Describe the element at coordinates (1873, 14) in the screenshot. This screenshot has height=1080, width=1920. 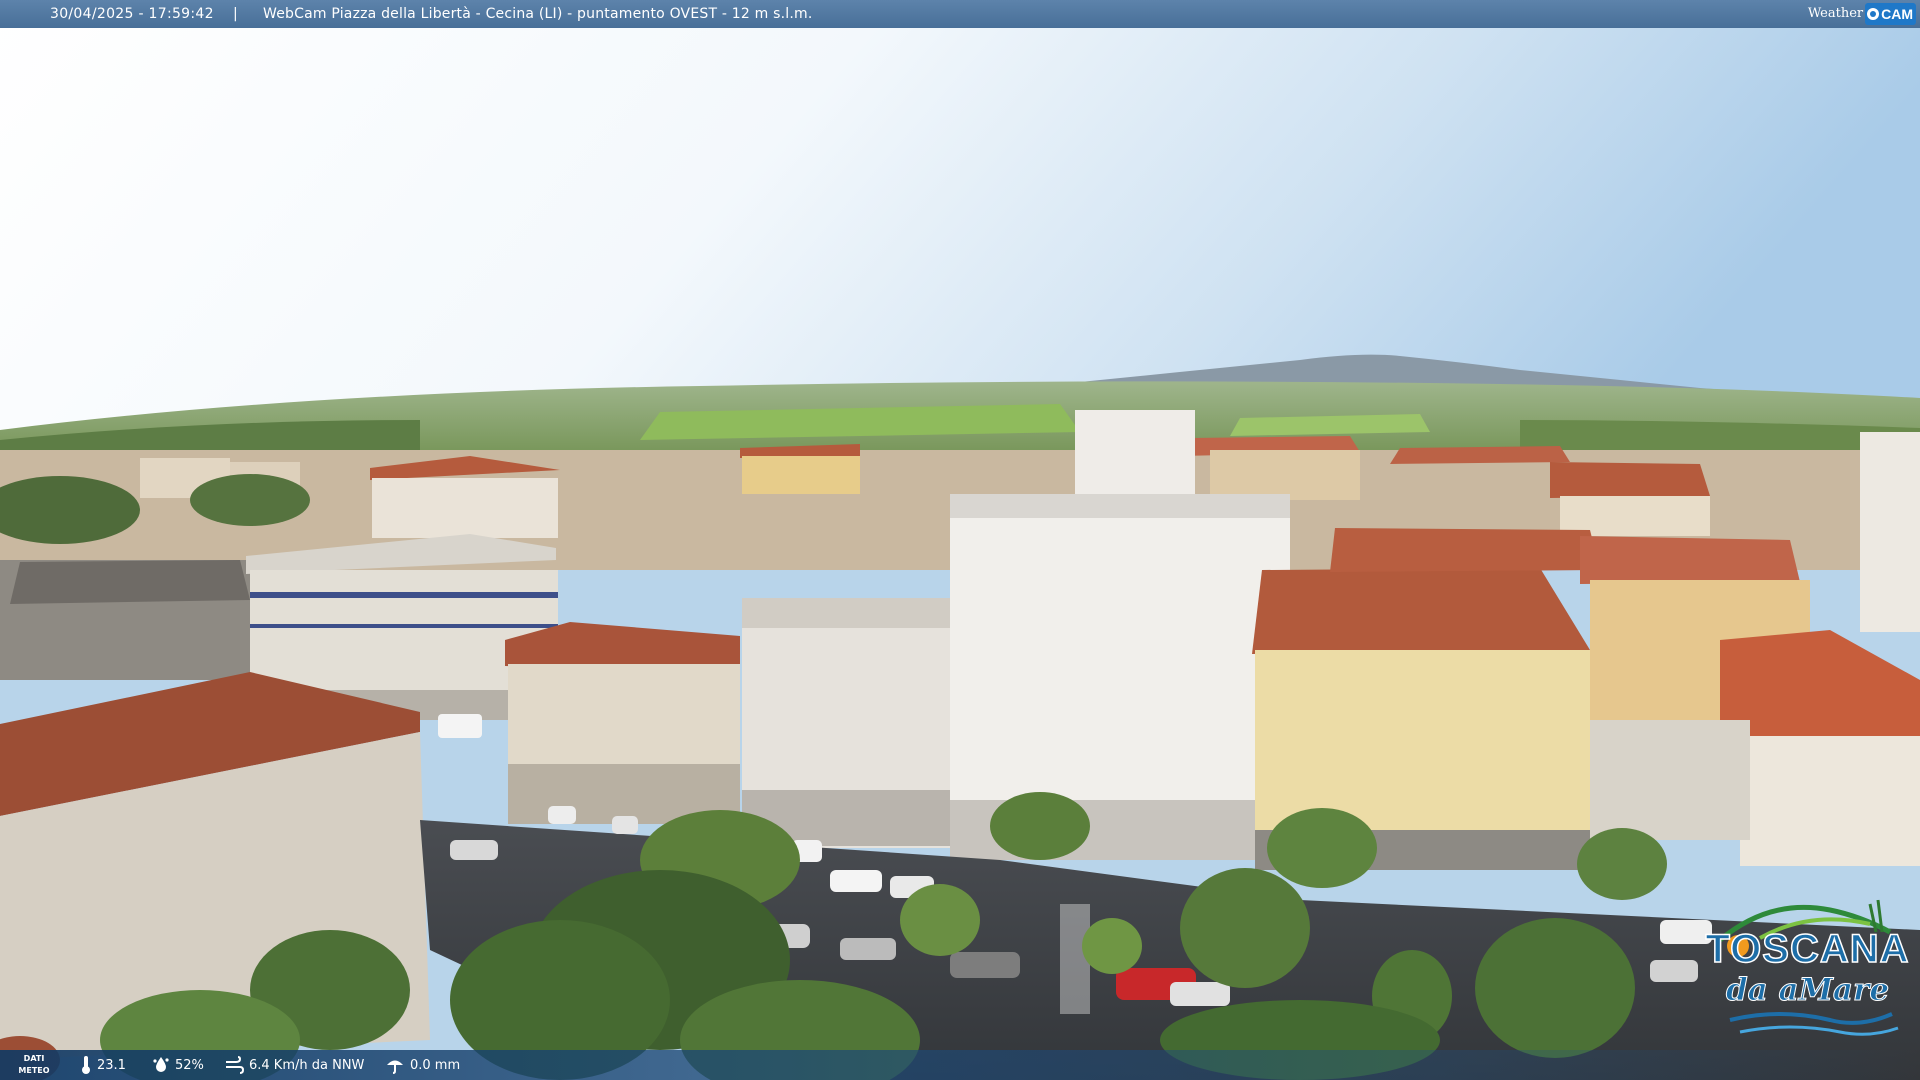
I see `camera-eye-icon` at that location.